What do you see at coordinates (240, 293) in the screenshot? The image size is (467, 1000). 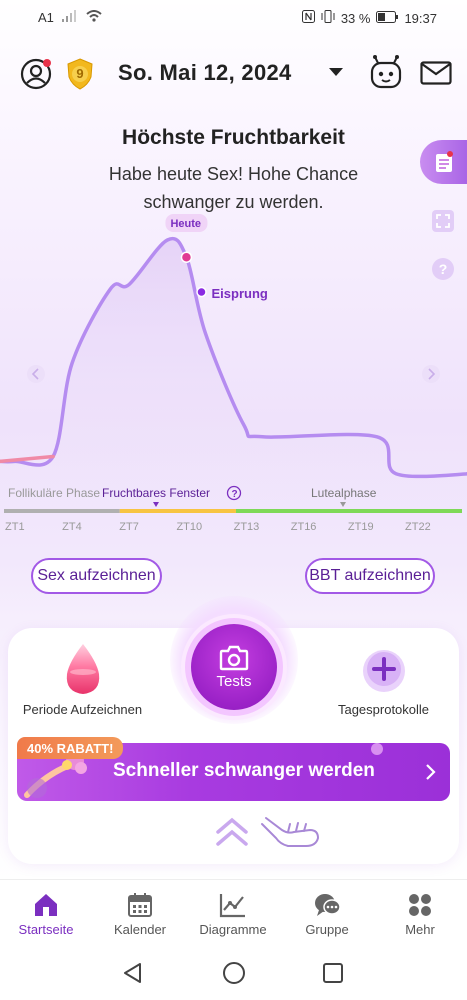 I see `ovulation-label: Eisprung` at bounding box center [240, 293].